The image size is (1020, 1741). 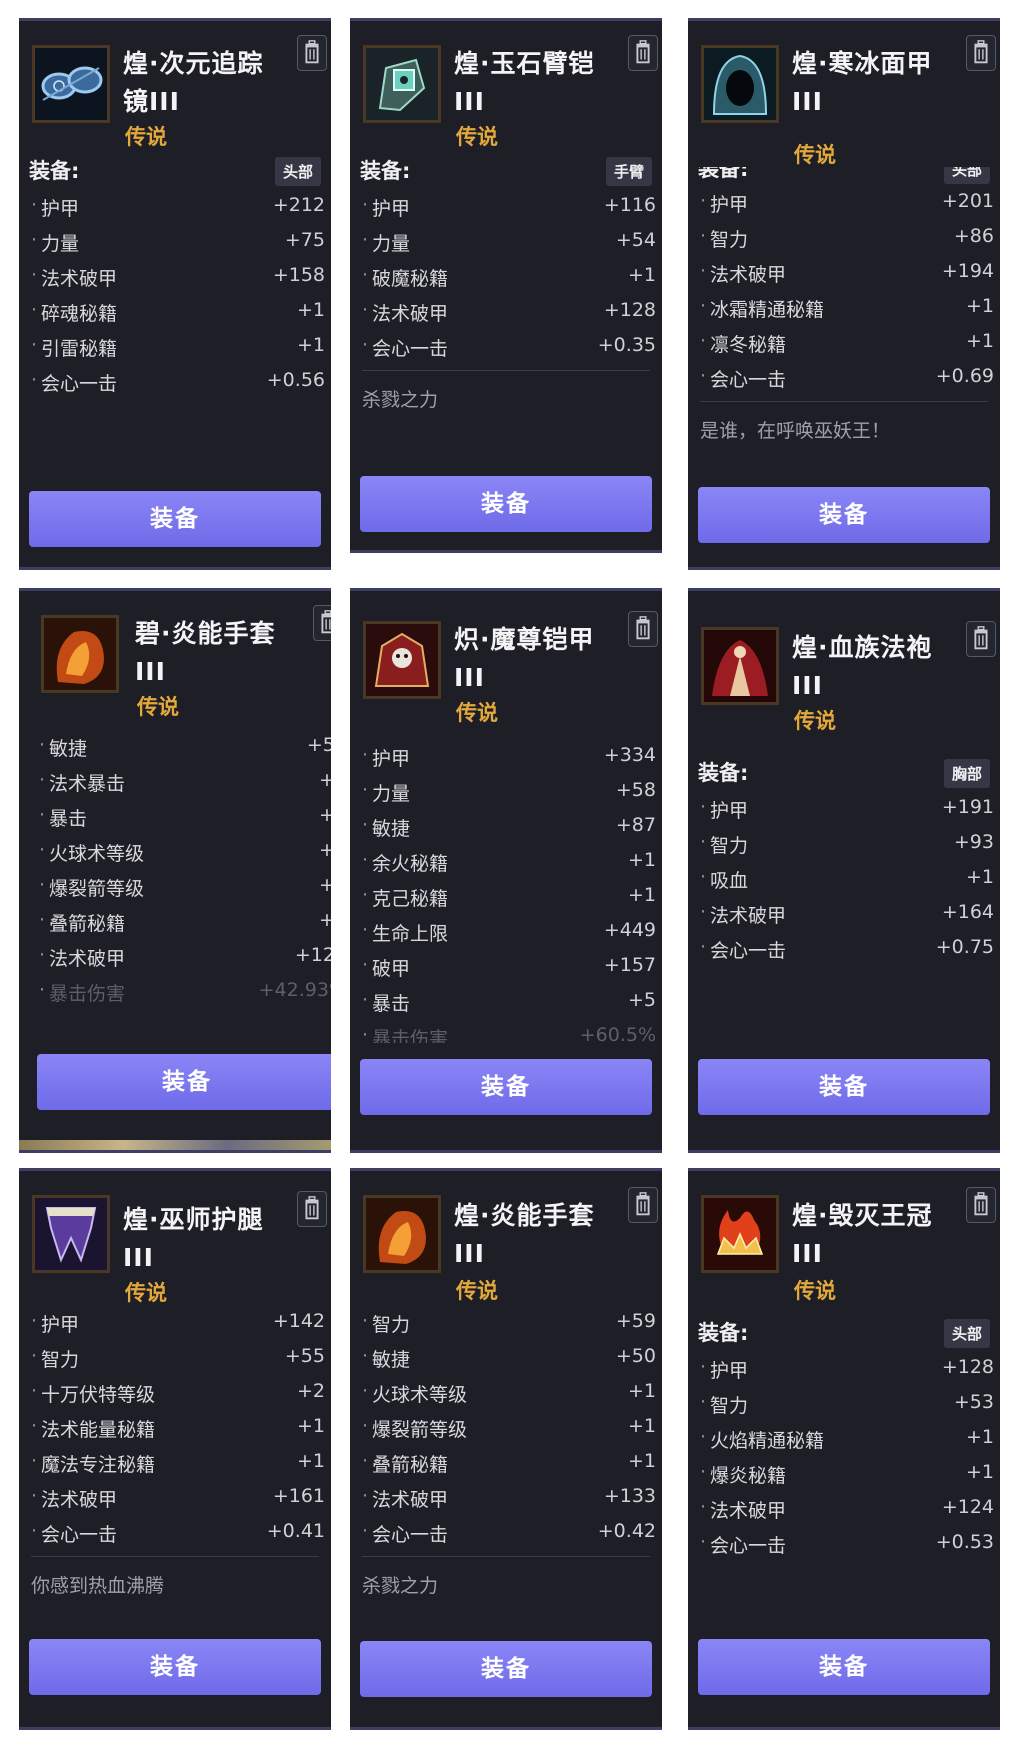 I want to click on stat-row: · 护甲 +334, so click(x=509, y=757).